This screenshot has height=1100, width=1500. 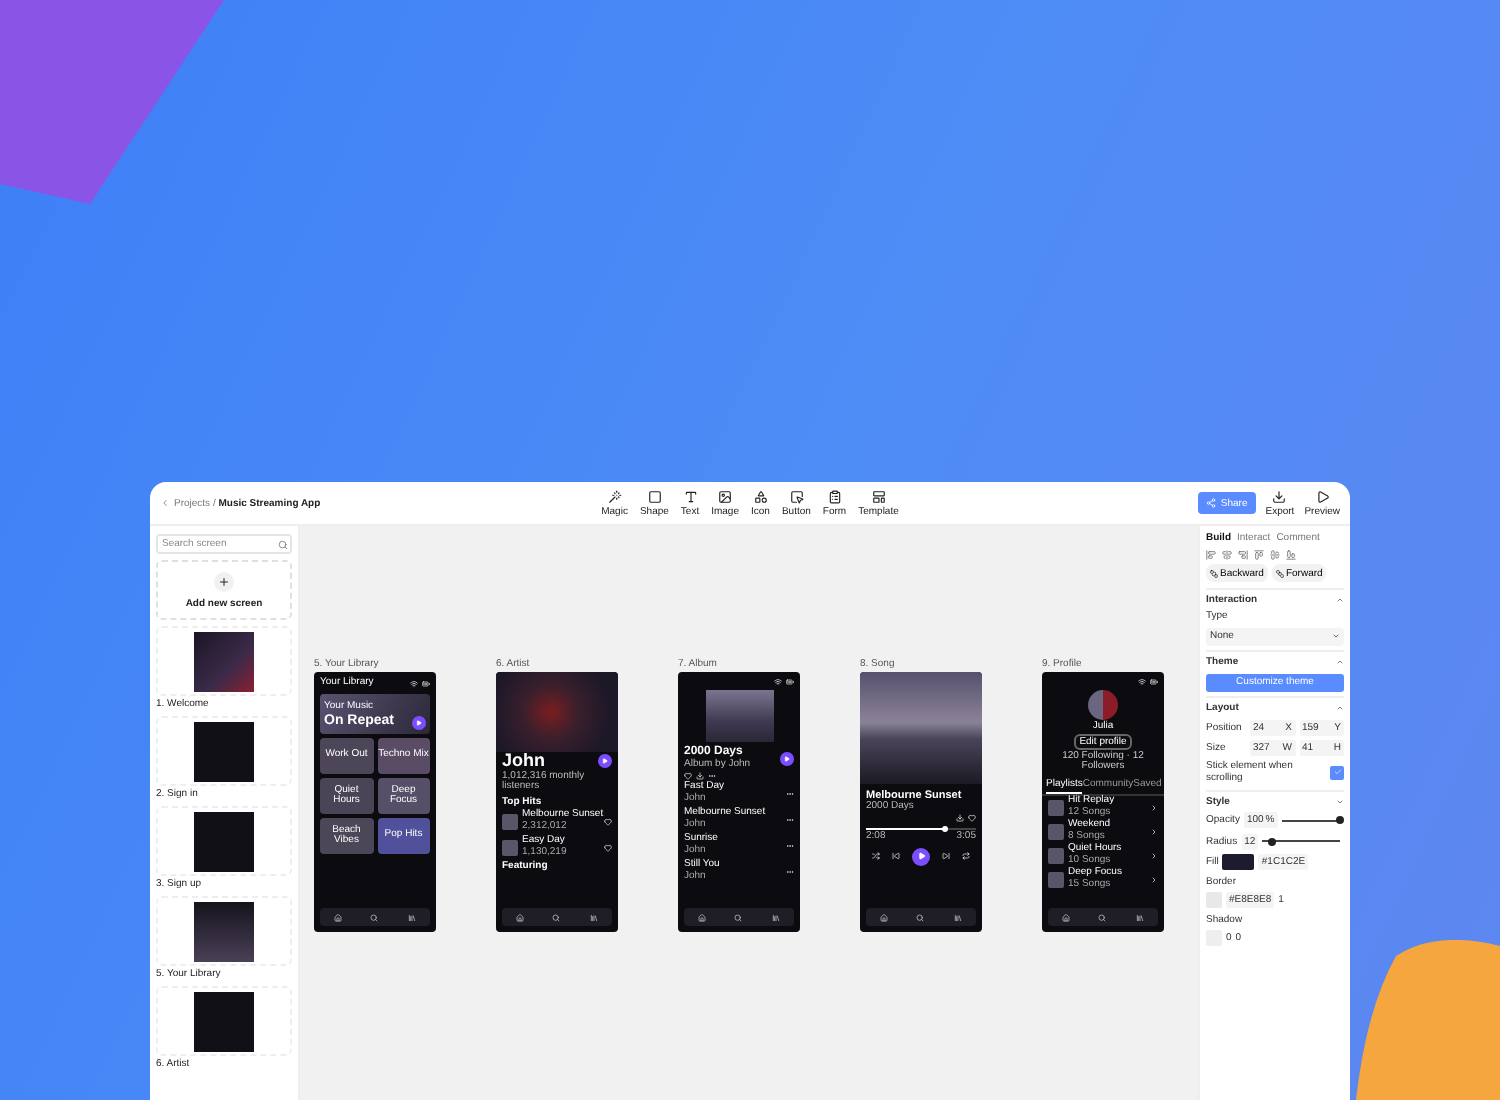 I want to click on check-icon, so click(x=1337, y=772).